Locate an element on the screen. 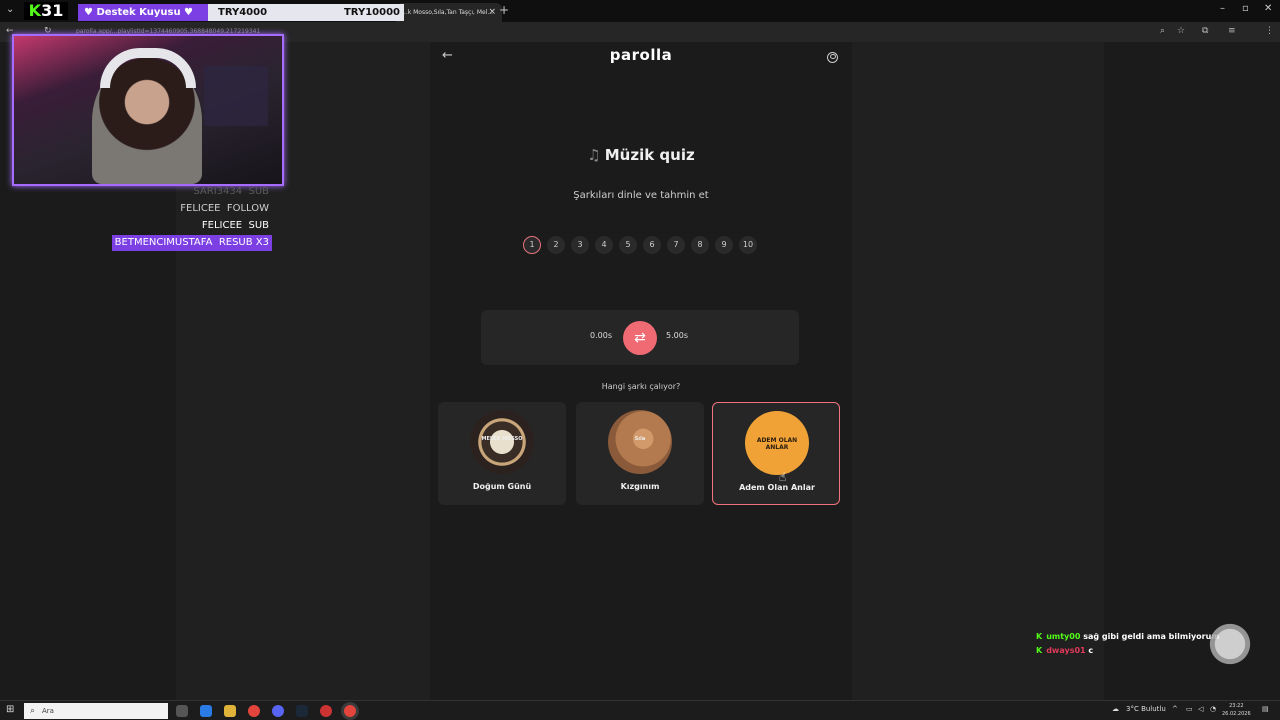 This screenshot has width=1280, height=720. webcam-background is located at coordinates (236, 96).